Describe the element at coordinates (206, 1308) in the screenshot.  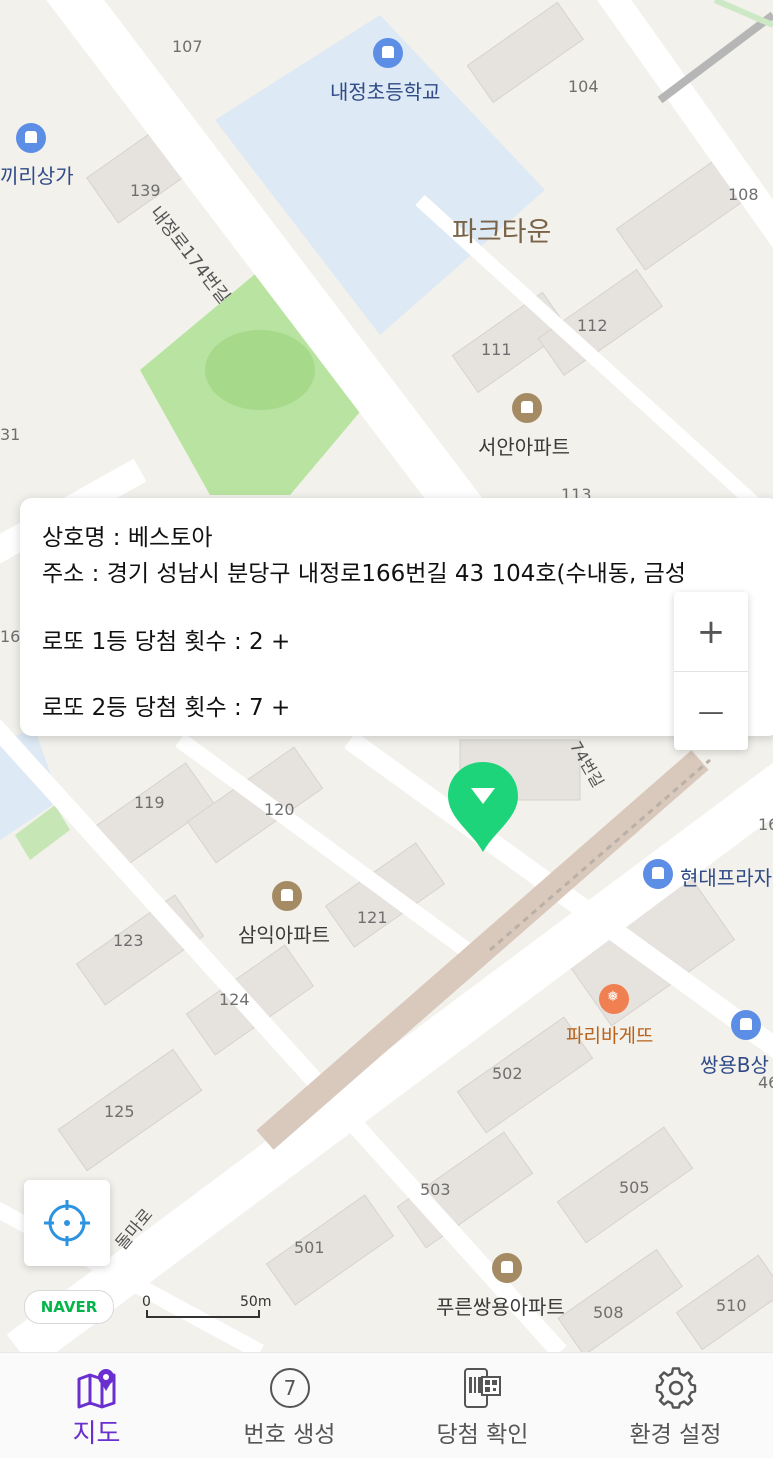
I see `map-scale-bar: 0 50m` at that location.